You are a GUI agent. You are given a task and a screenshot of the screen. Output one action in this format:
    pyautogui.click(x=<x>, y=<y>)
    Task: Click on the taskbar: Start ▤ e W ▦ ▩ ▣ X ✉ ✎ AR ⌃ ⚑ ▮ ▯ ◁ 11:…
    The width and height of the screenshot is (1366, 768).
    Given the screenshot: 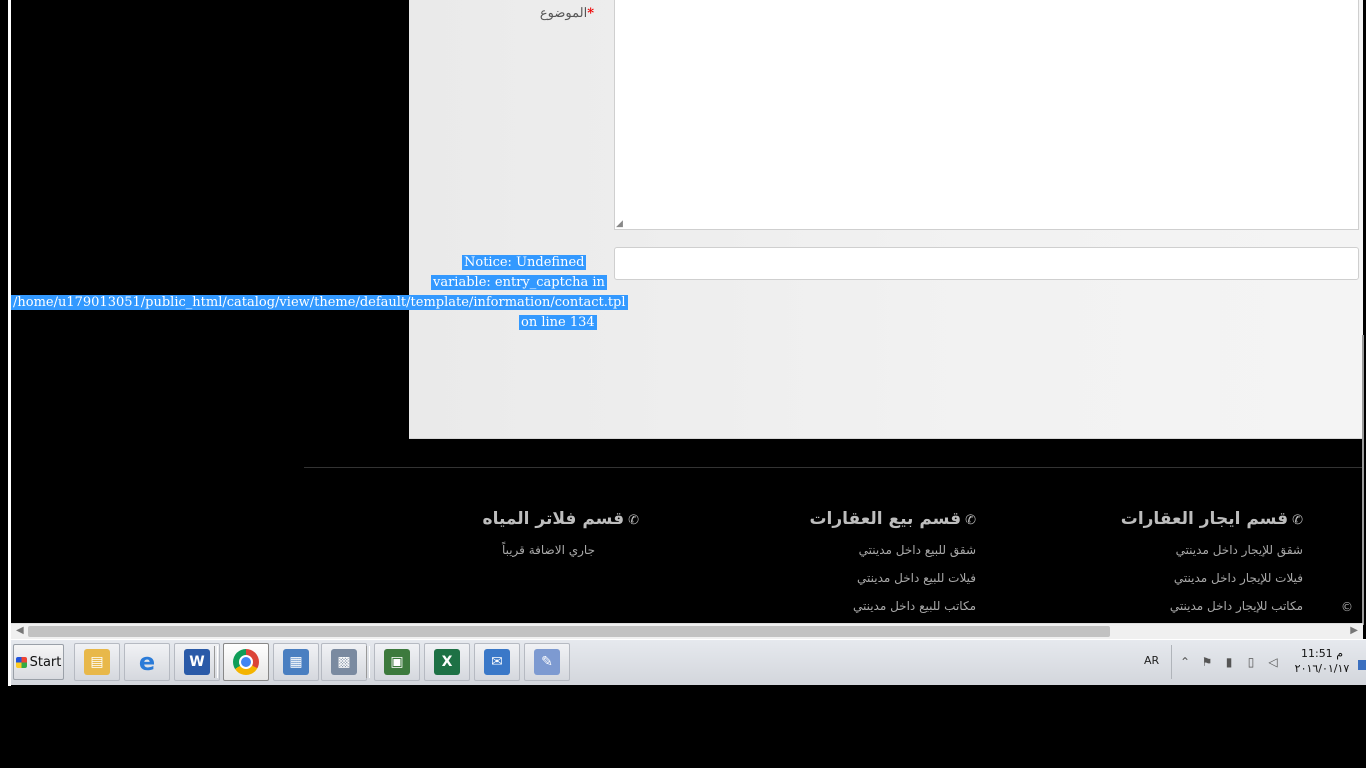 What is the action you would take?
    pyautogui.click(x=688, y=662)
    